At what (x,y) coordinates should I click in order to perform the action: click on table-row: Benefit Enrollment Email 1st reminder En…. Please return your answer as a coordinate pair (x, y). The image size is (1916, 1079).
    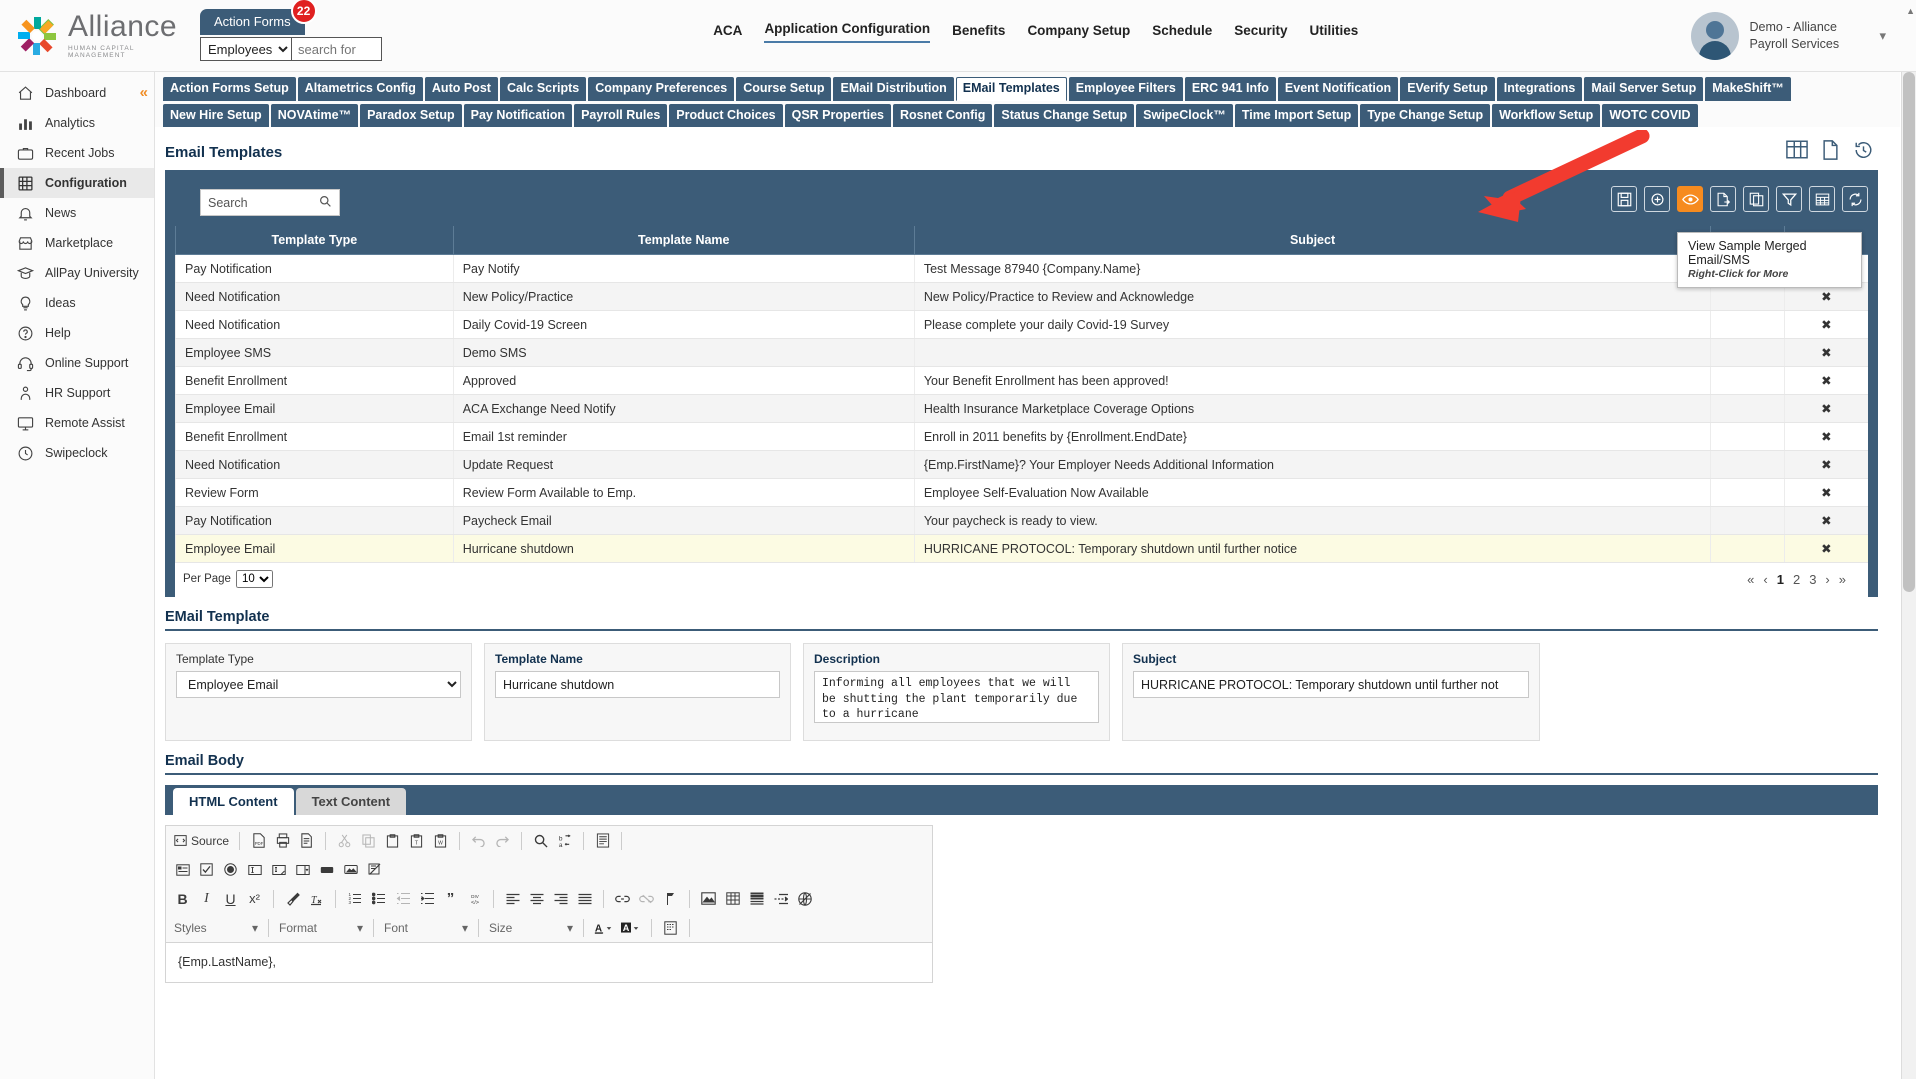
    Looking at the image, I should click on (1021, 436).